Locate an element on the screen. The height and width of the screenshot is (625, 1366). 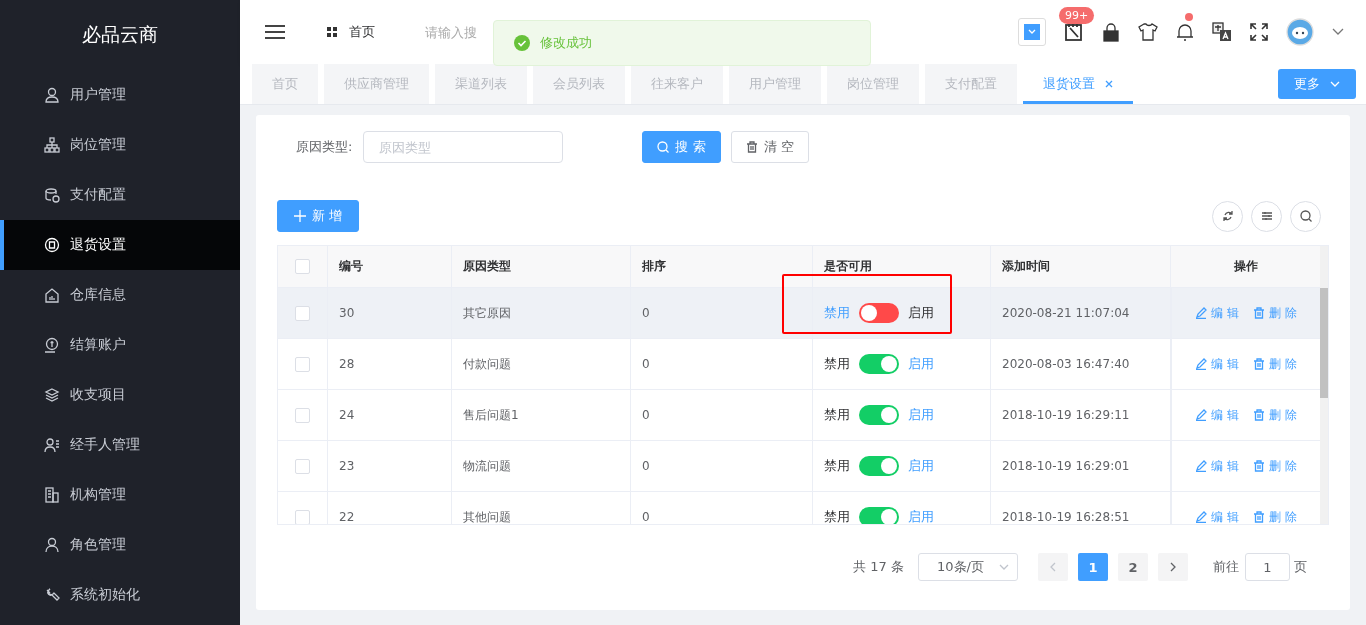
clear-button: 清 空 is located at coordinates (769, 147).